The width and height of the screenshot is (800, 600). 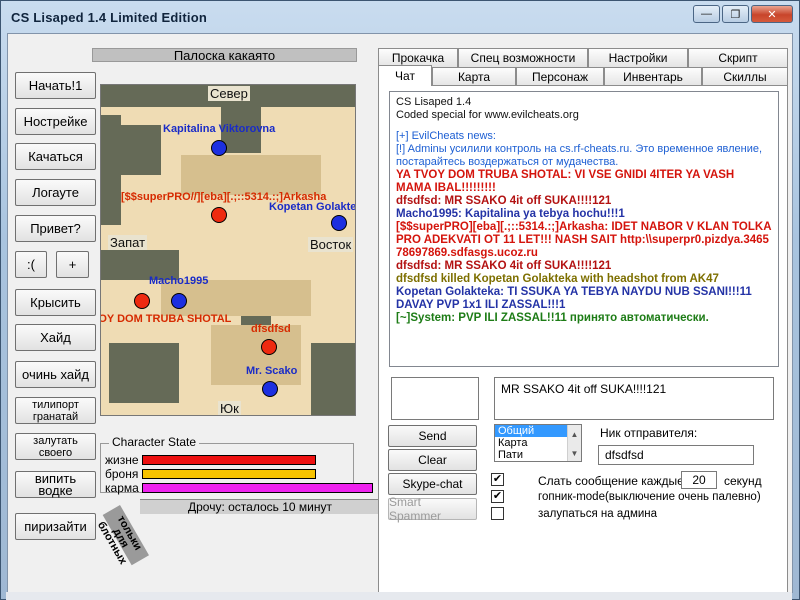 What do you see at coordinates (772, 14) in the screenshot?
I see `close-button: ✕` at bounding box center [772, 14].